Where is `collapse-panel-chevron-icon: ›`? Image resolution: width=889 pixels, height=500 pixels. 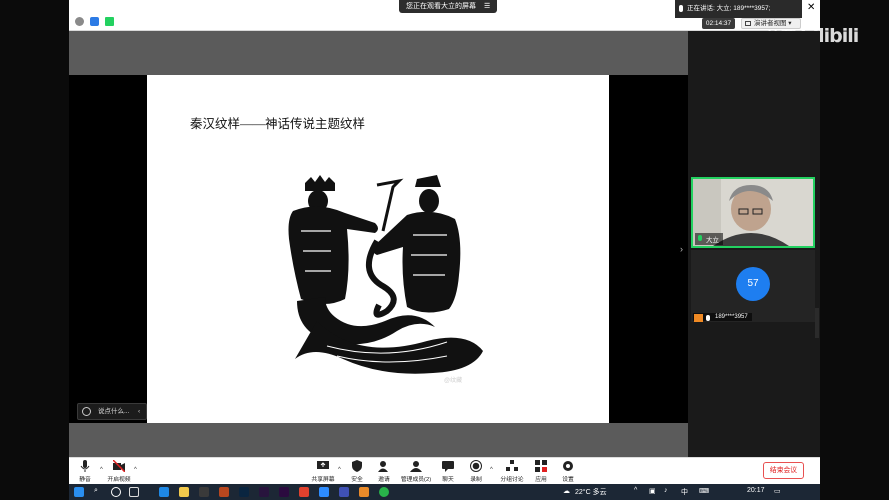
collapse-panel-chevron-icon: › is located at coordinates (681, 249).